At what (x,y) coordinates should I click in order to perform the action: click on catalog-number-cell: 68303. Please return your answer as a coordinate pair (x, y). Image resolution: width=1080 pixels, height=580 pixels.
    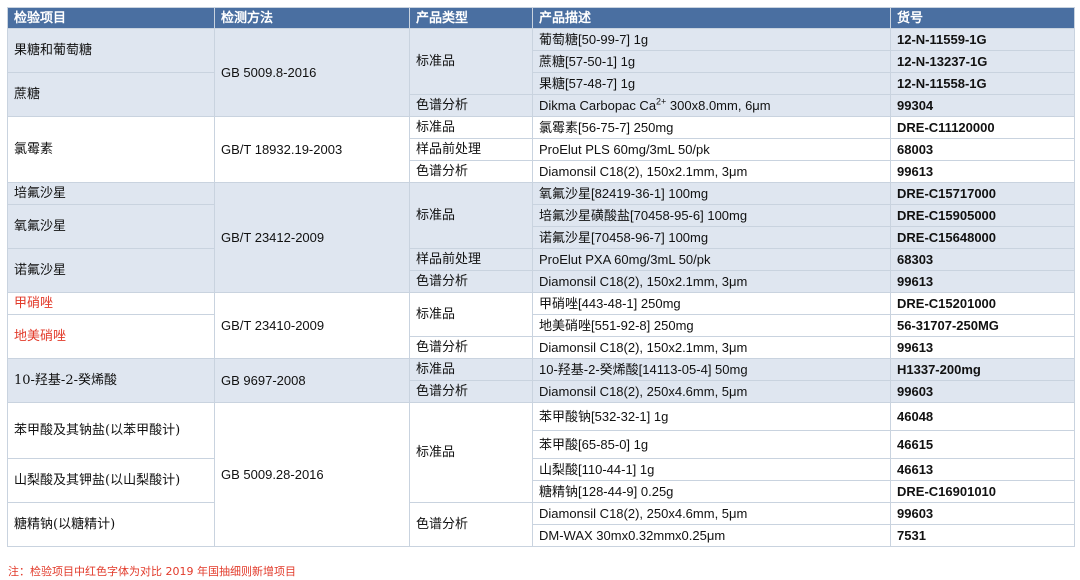
    Looking at the image, I should click on (982, 259).